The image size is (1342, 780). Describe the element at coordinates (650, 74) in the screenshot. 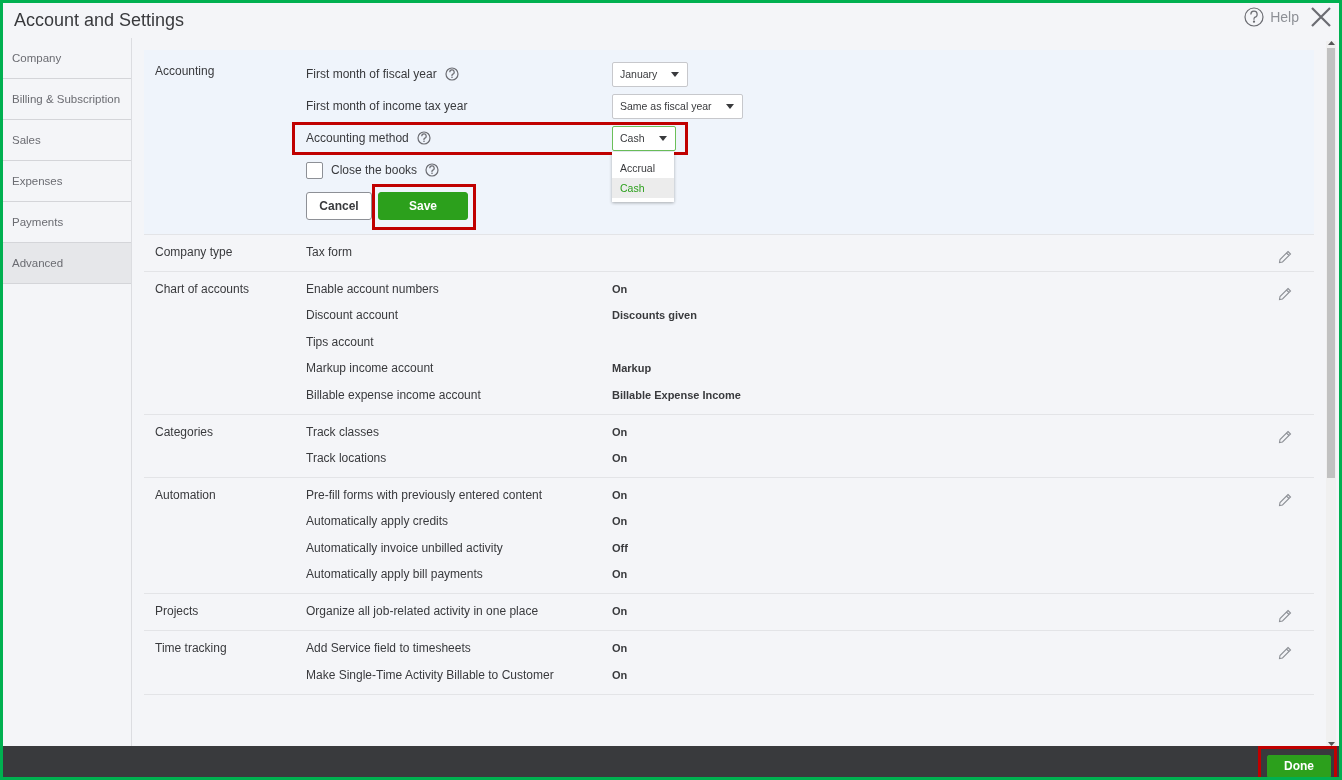

I see `dropdown-field: January` at that location.